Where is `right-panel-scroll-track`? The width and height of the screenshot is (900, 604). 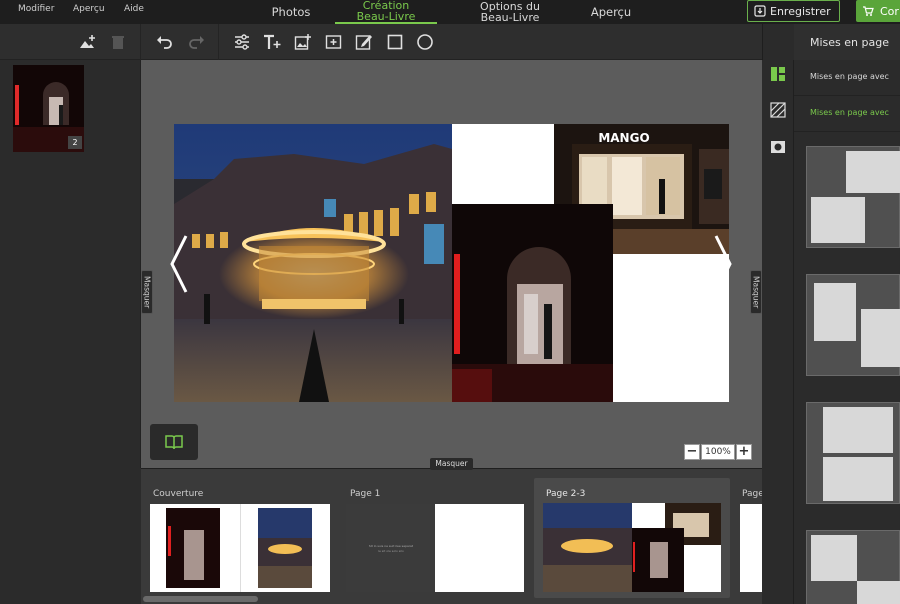 right-panel-scroll-track is located at coordinates (793, 368).